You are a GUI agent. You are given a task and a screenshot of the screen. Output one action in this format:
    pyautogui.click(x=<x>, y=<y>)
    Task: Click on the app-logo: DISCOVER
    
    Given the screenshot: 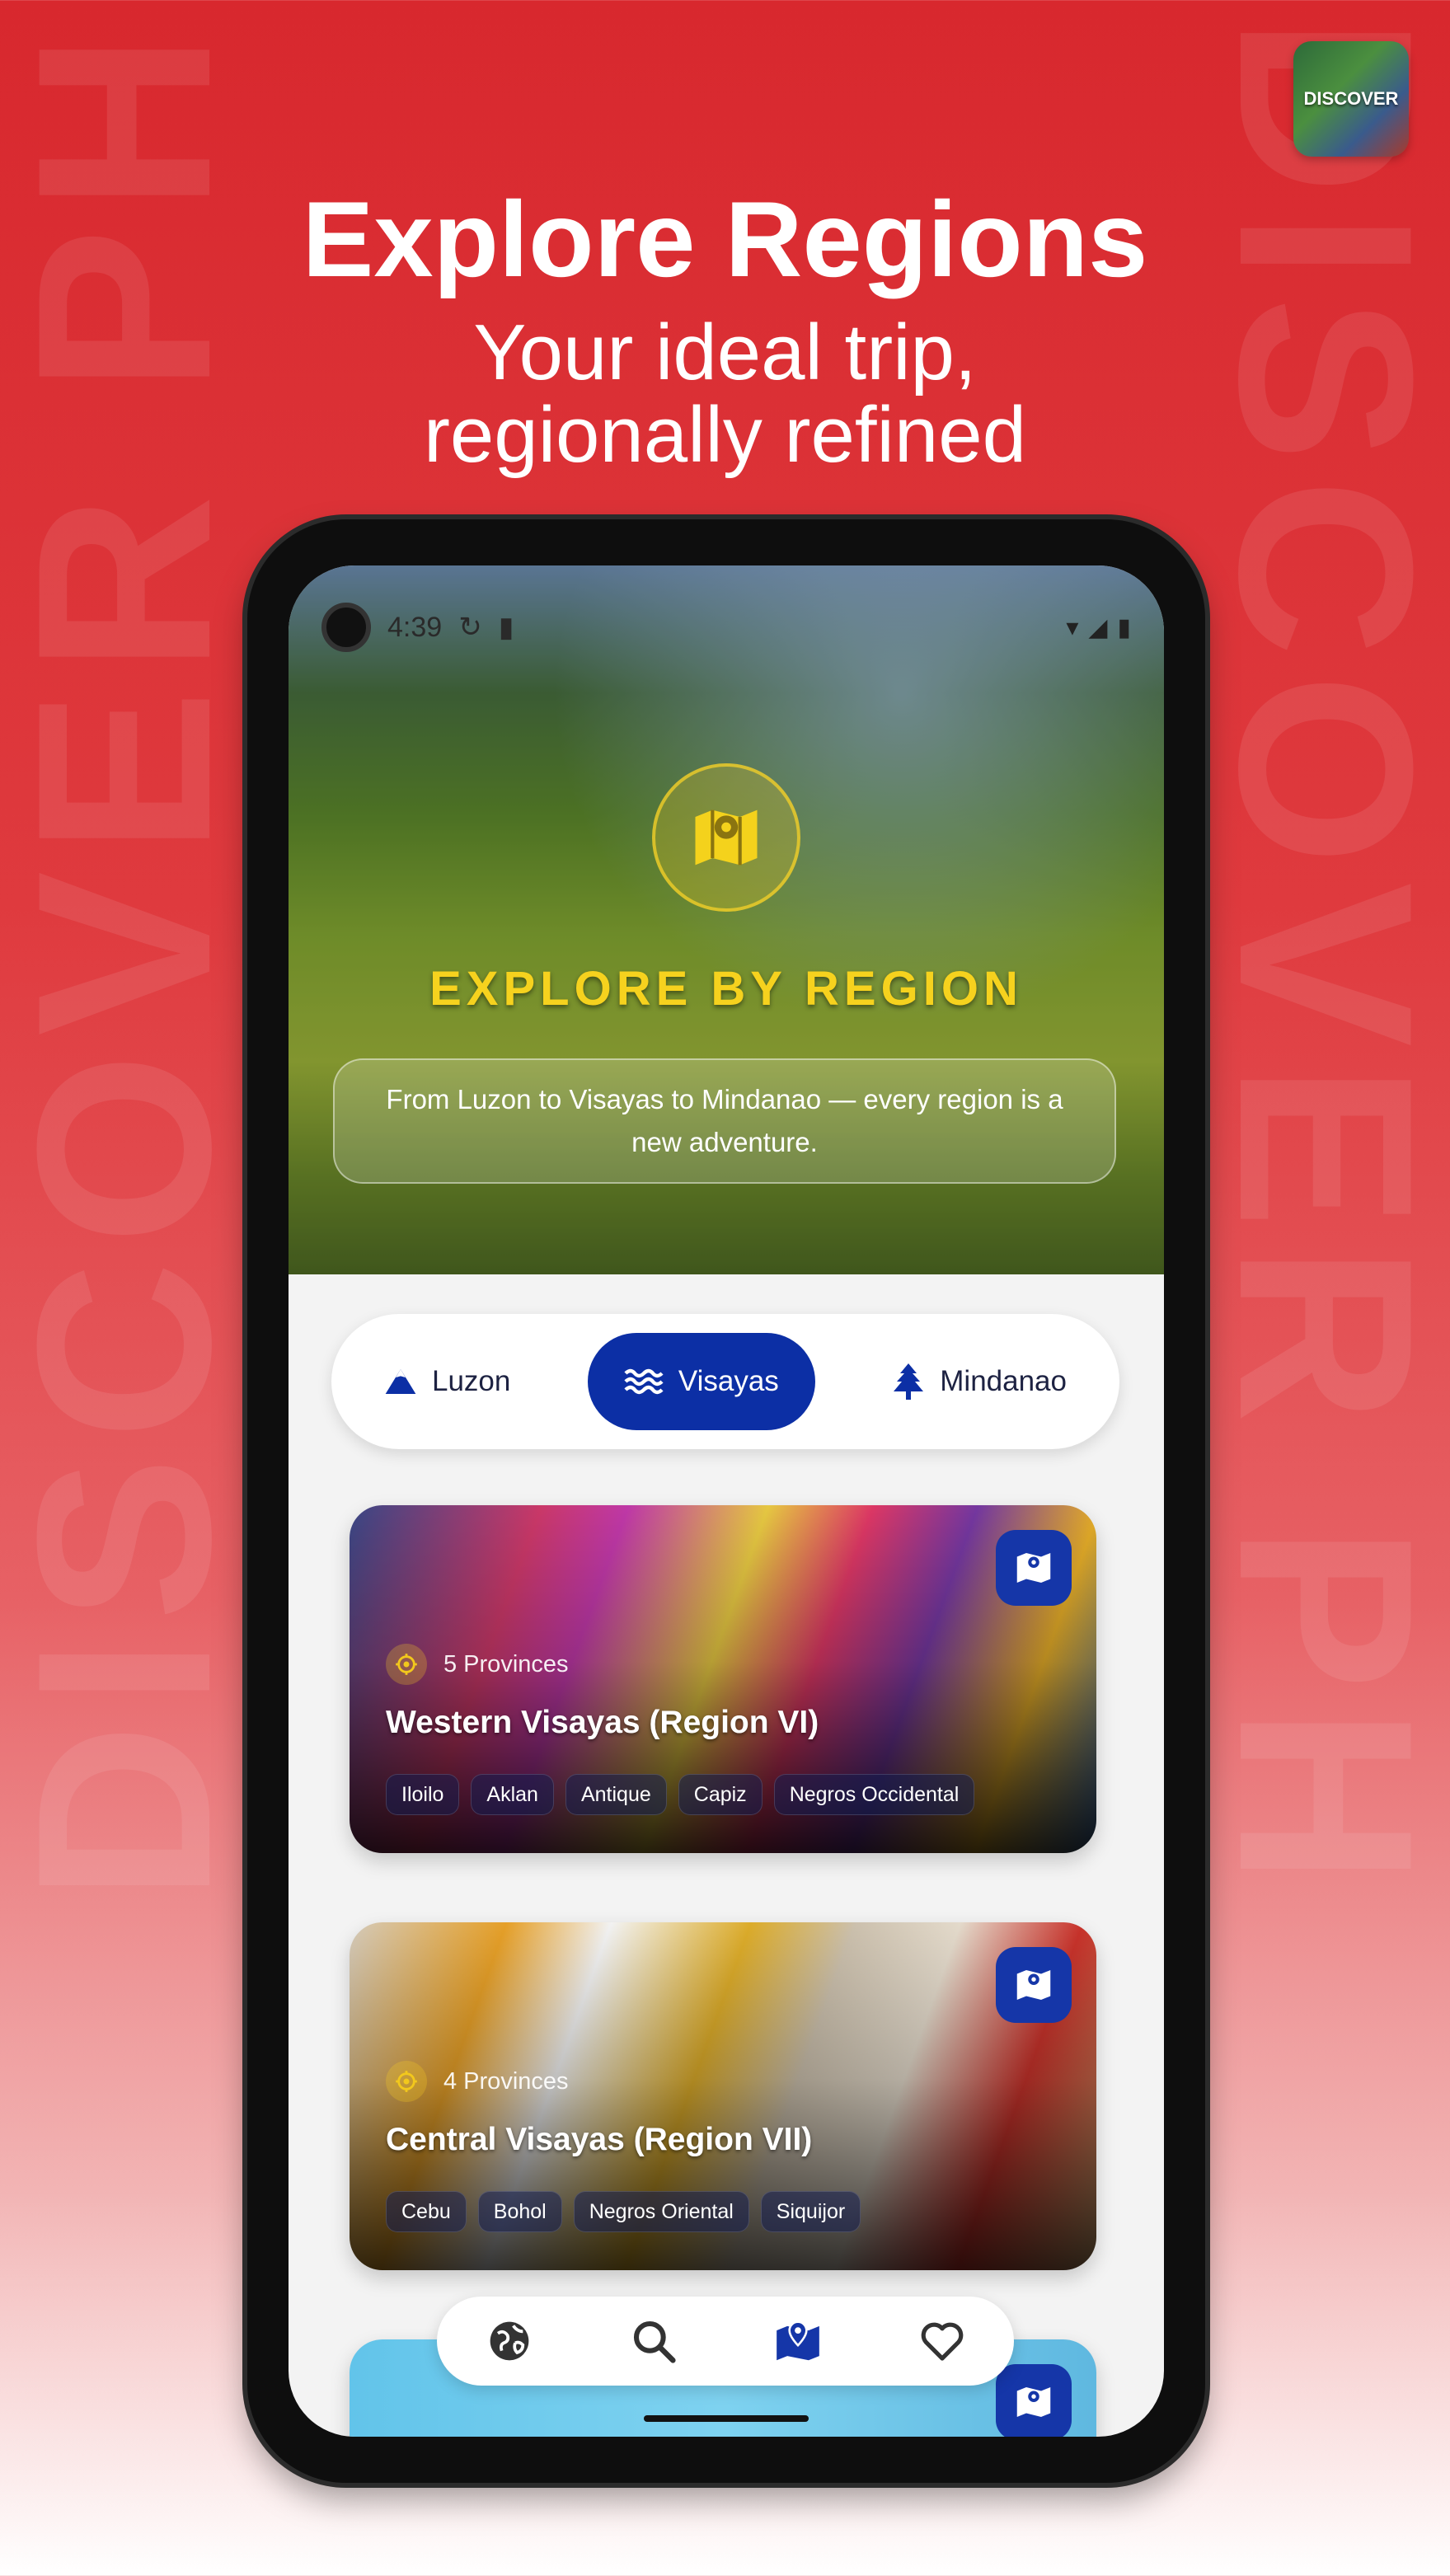 What is the action you would take?
    pyautogui.click(x=1351, y=99)
    